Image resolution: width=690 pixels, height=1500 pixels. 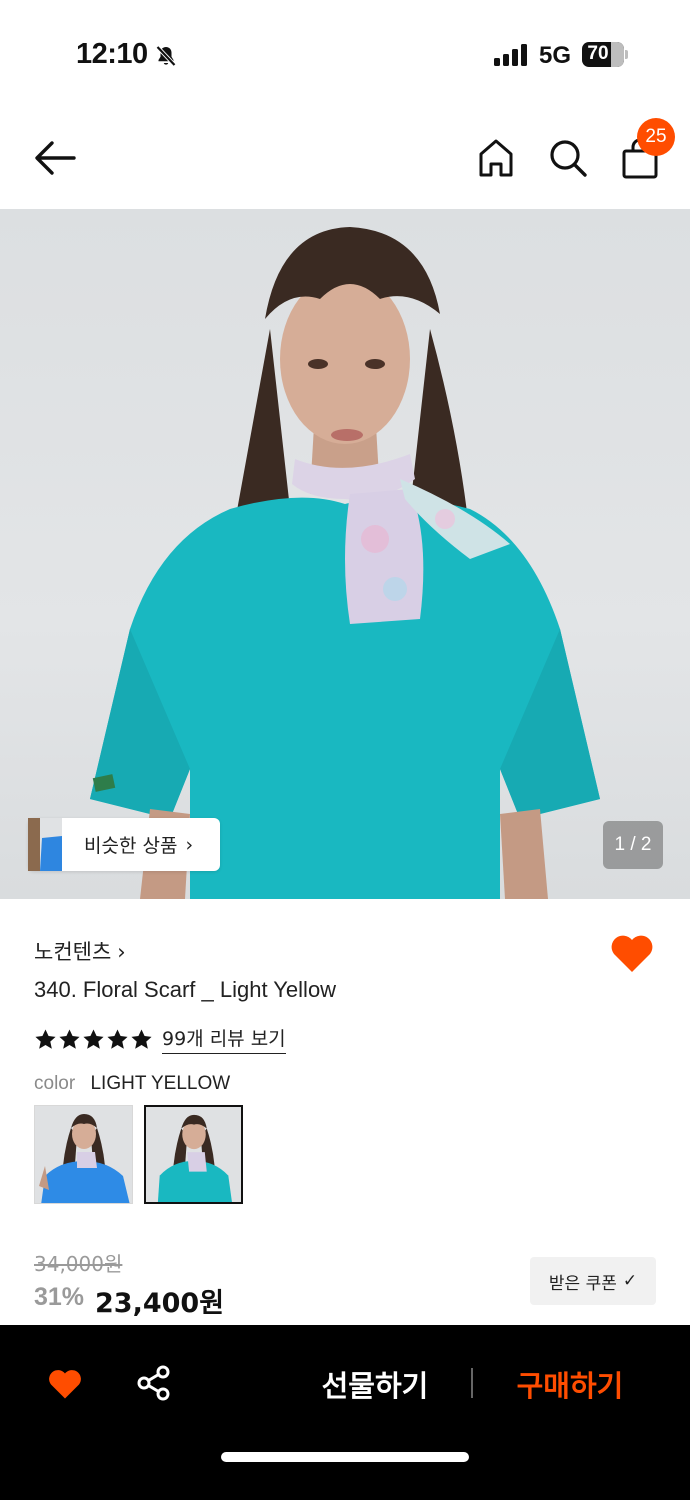 What do you see at coordinates (154, 1383) in the screenshot?
I see `share-icon` at bounding box center [154, 1383].